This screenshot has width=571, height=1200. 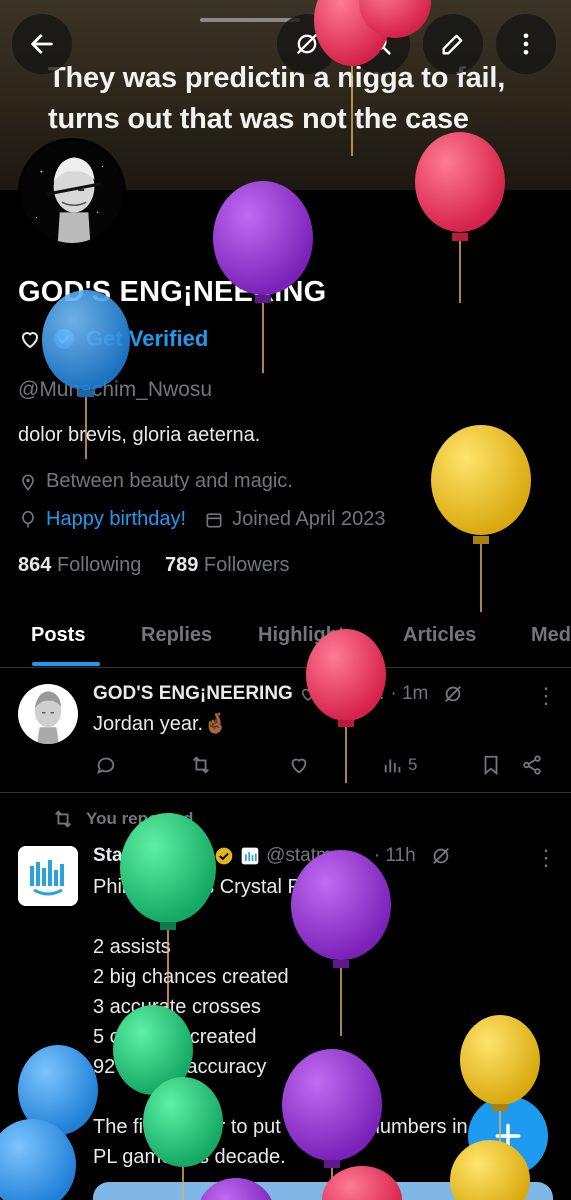 I want to click on drag-handle, so click(x=250, y=20).